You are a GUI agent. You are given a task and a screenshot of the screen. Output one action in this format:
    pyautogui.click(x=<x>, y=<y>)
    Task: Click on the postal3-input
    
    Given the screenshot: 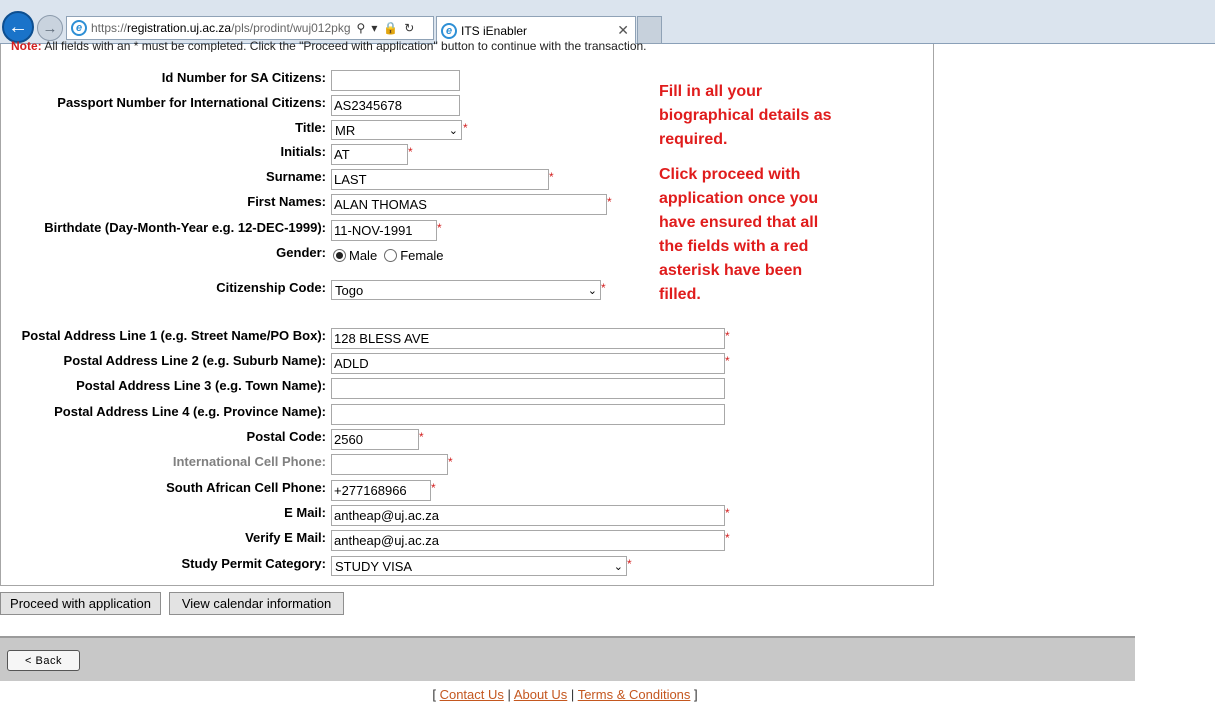 What is the action you would take?
    pyautogui.click(x=528, y=388)
    